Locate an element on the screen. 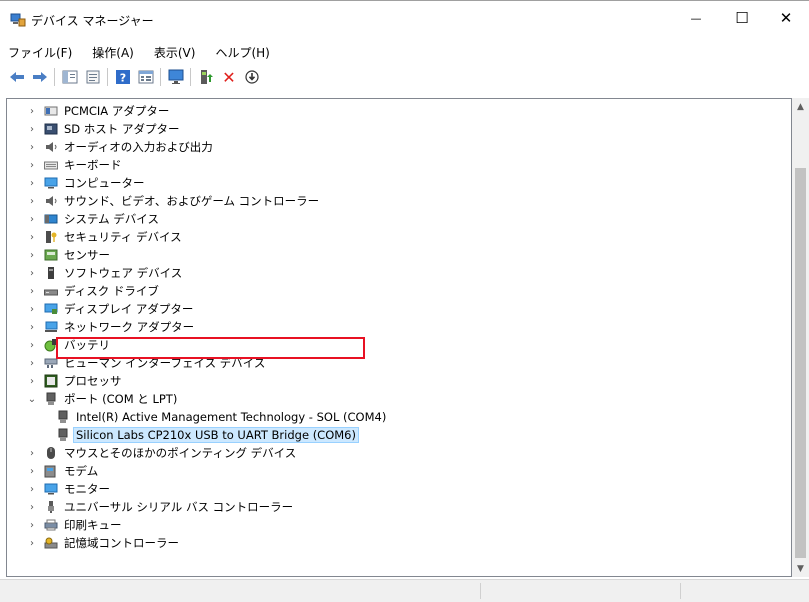  tree-item-label: コンピューター is located at coordinates (104, 183).